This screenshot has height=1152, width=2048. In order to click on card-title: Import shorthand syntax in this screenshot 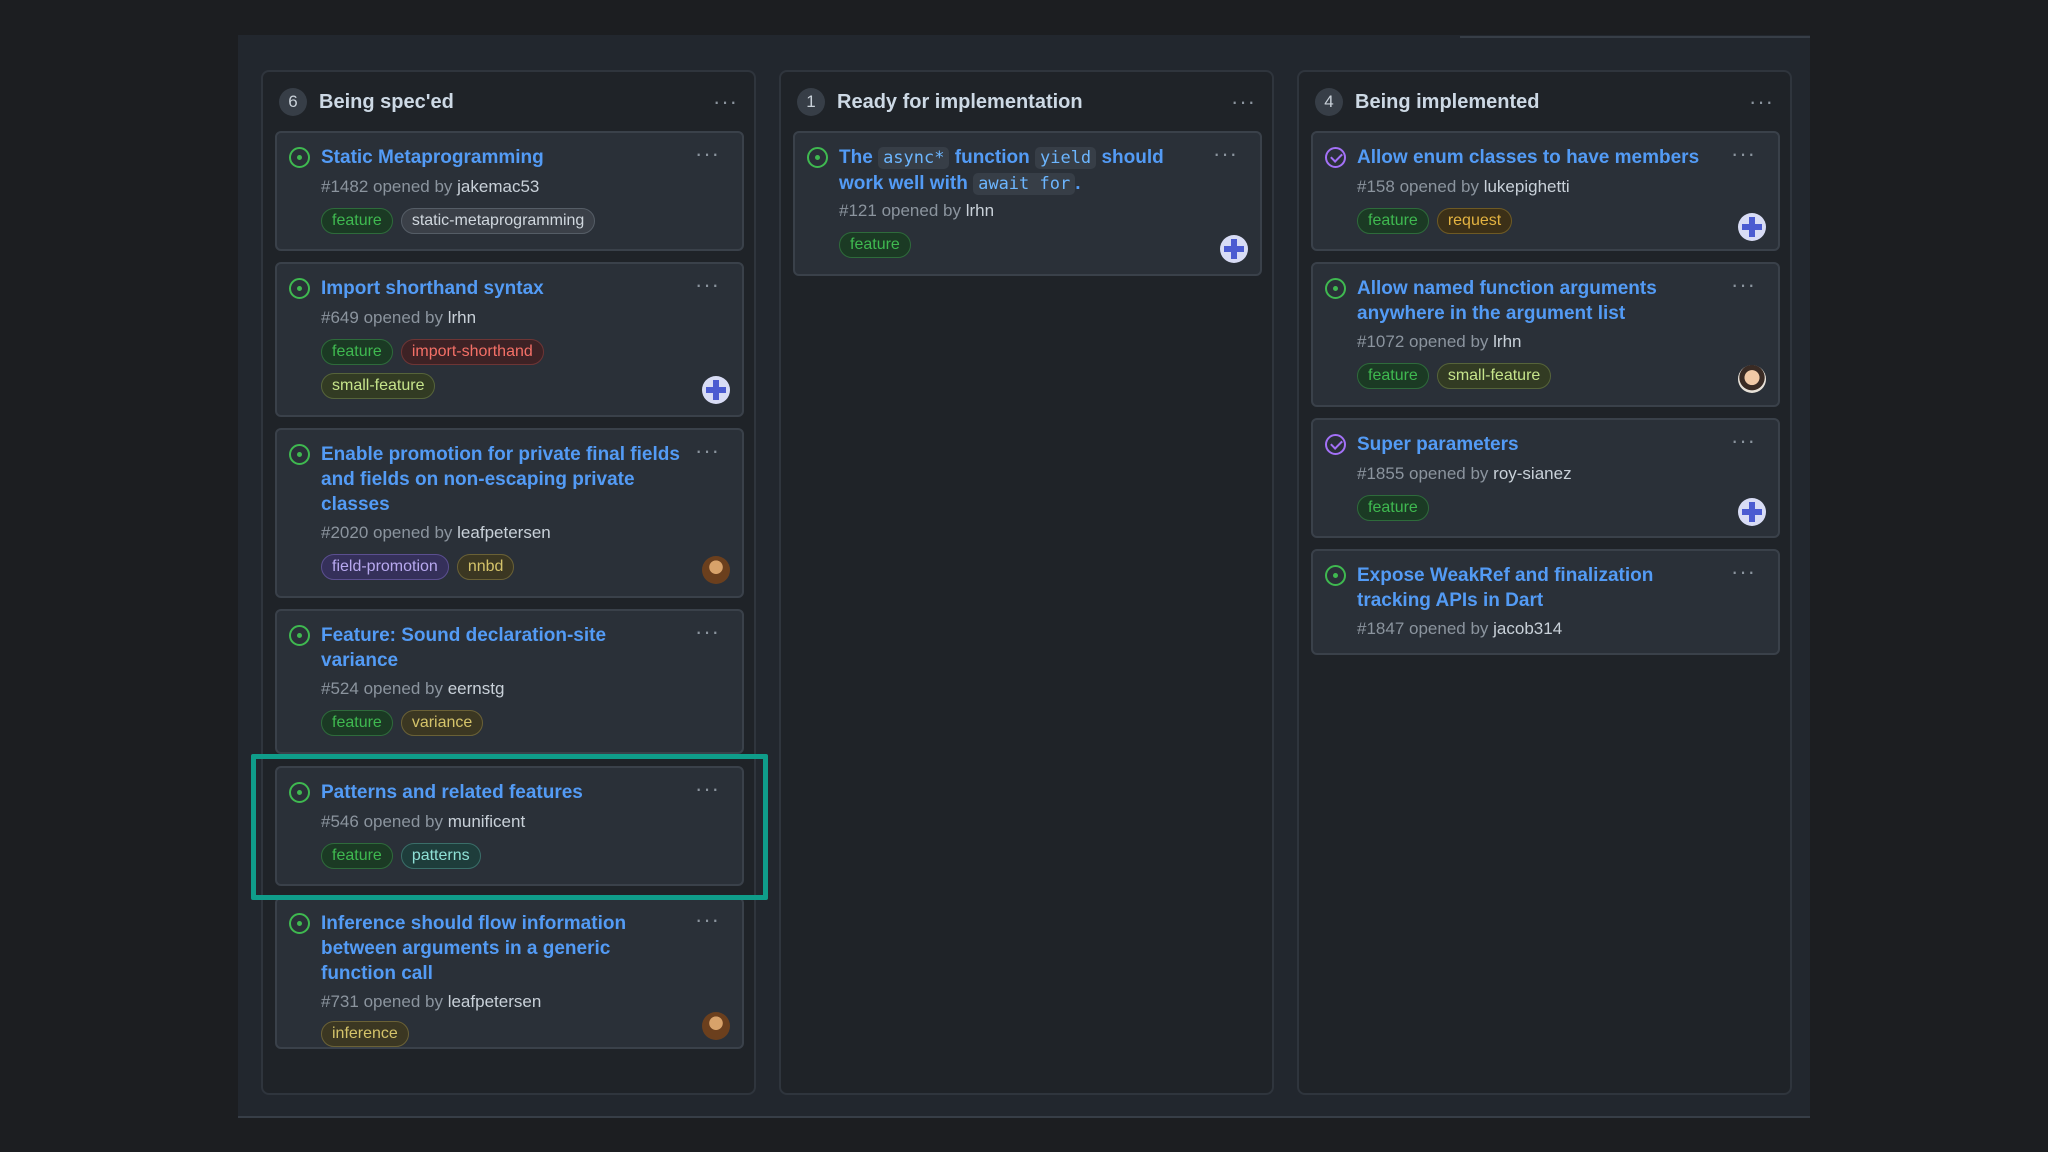, I will do `click(501, 288)`.